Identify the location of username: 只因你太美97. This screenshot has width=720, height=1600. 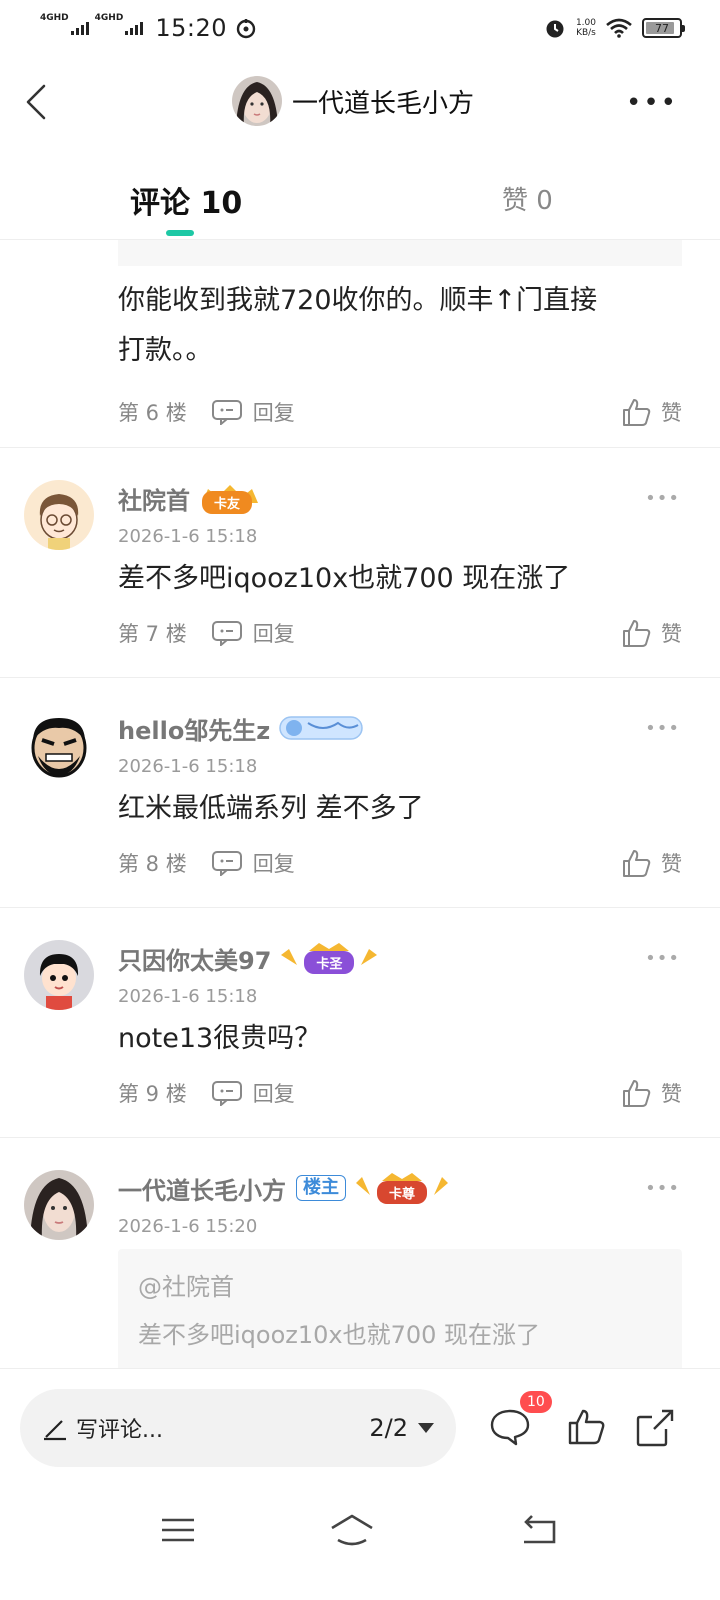
(194, 958).